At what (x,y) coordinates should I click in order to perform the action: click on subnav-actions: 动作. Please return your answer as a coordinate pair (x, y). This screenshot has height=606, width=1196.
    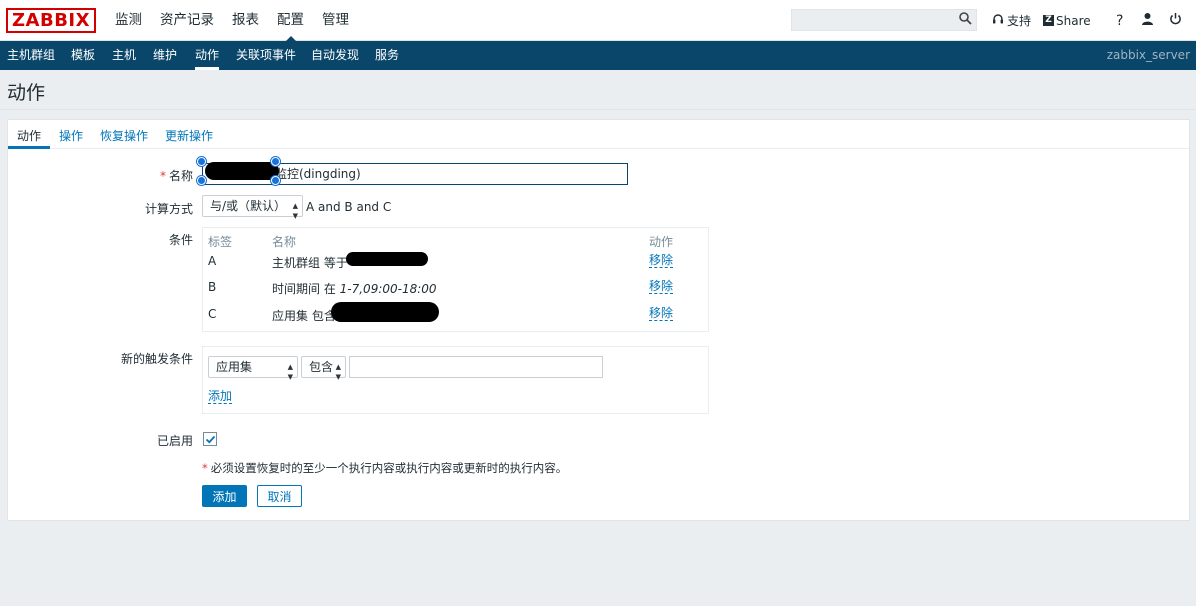
    Looking at the image, I should click on (207, 55).